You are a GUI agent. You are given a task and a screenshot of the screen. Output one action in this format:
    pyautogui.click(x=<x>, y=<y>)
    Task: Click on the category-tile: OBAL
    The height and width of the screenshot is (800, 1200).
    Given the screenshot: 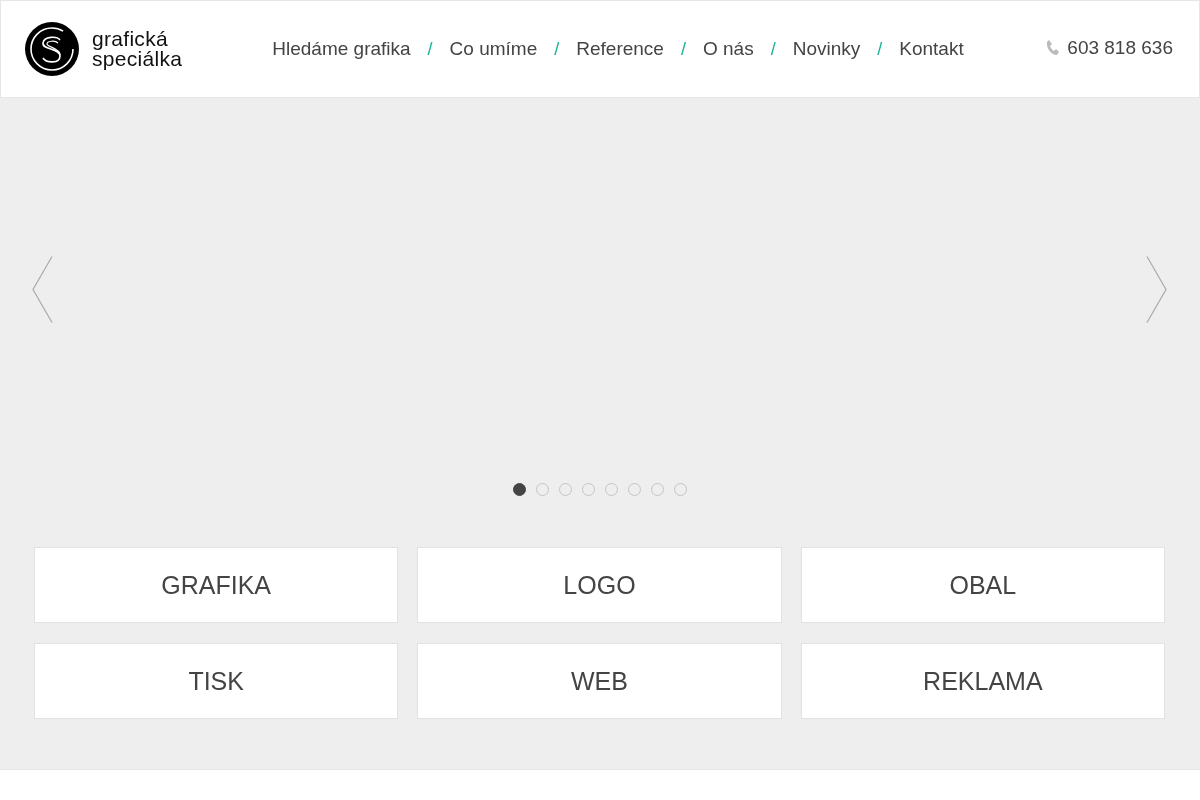 What is the action you would take?
    pyautogui.click(x=982, y=585)
    